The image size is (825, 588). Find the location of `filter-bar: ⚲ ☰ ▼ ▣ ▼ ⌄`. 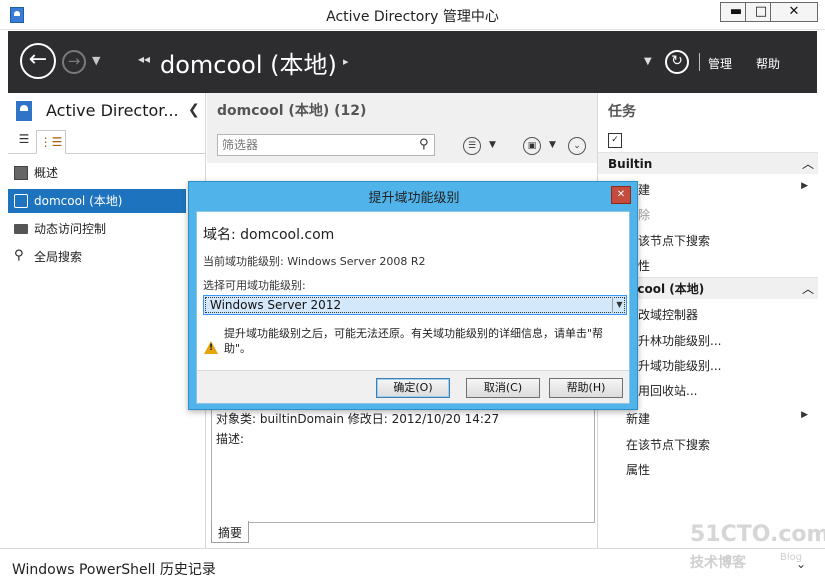

filter-bar: ⚲ ☰ ▼ ▣ ▼ ⌄ is located at coordinates (402, 143).